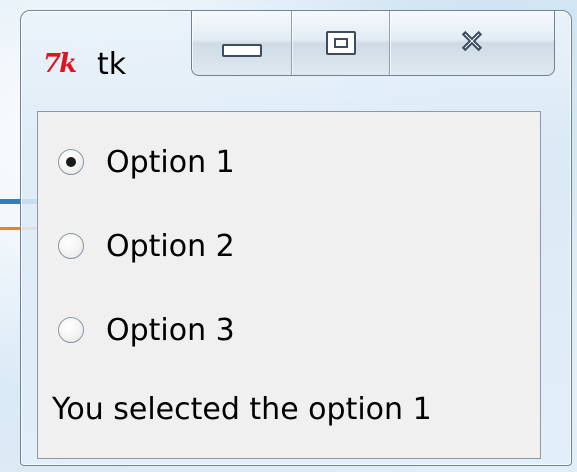 Image resolution: width=577 pixels, height=472 pixels. I want to click on radio-label-2: Option 2, so click(170, 246).